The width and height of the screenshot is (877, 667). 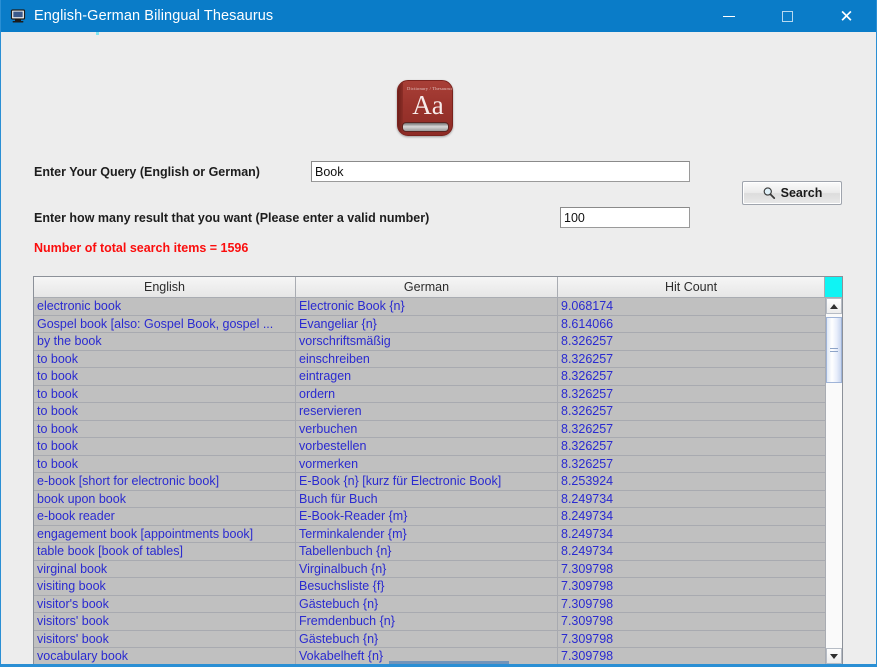 I want to click on table-row: by the book vorschriftsmäßig 8.326257, so click(x=429, y=342).